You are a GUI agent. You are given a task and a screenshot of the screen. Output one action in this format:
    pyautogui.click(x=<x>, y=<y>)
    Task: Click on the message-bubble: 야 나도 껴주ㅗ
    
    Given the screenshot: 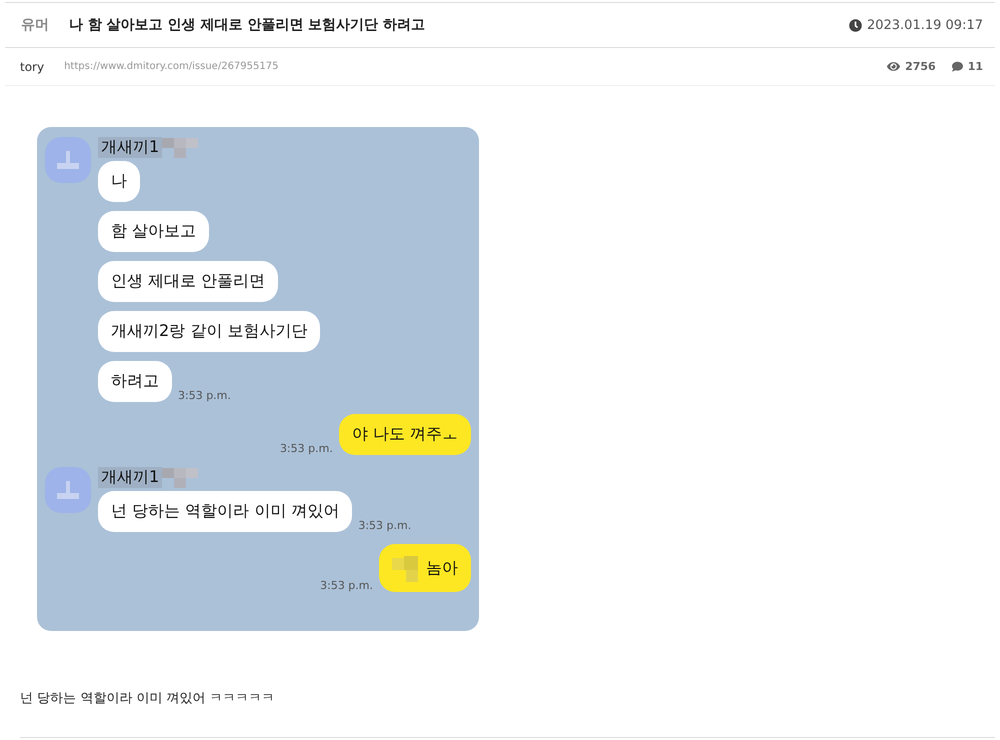 What is the action you would take?
    pyautogui.click(x=404, y=434)
    